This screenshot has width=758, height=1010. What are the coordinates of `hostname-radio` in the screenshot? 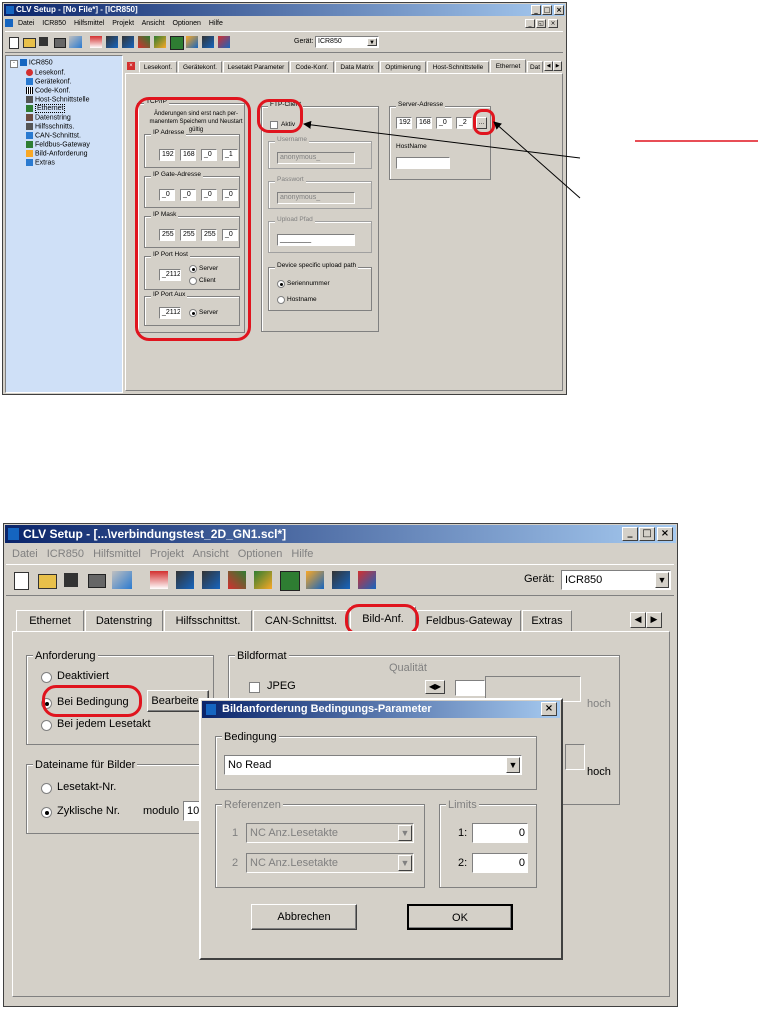 It's located at (281, 300).